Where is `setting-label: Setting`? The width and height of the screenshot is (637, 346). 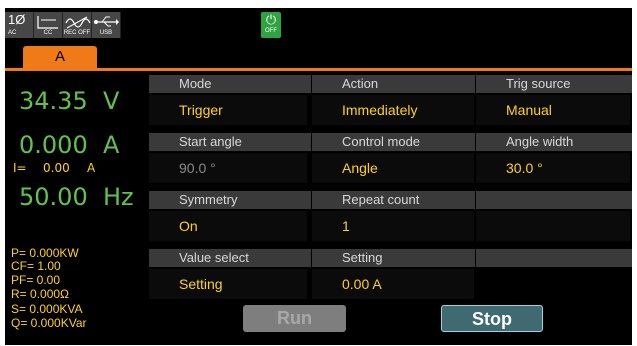
setting-label: Setting is located at coordinates (393, 258).